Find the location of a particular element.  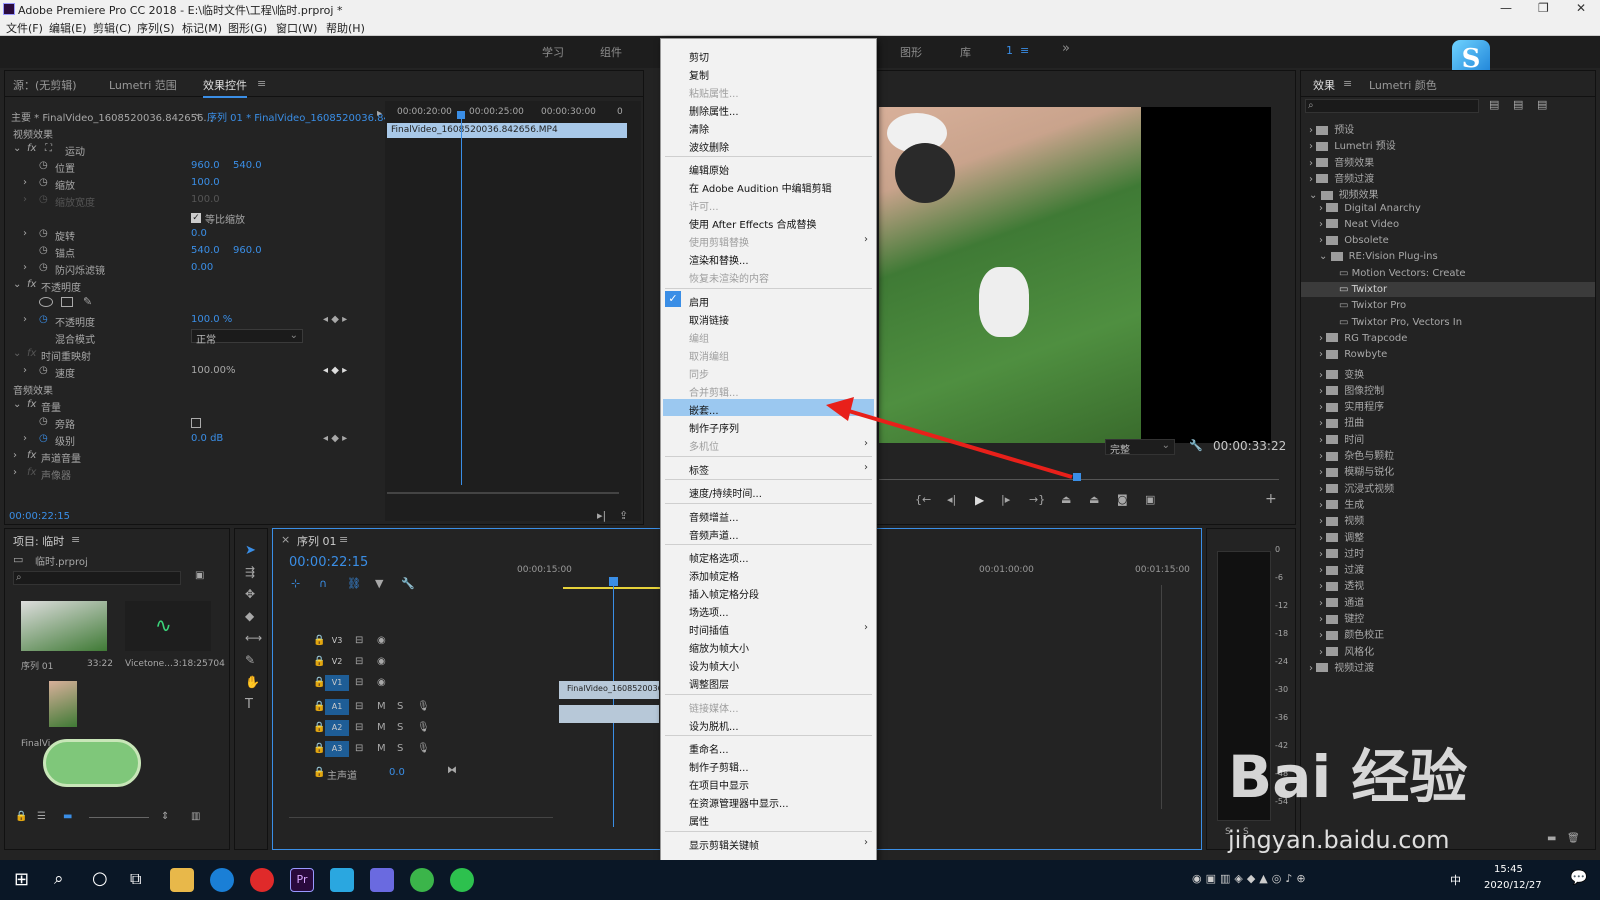

tab-lumetri-scopes: Lumetri 范围 is located at coordinates (143, 85).